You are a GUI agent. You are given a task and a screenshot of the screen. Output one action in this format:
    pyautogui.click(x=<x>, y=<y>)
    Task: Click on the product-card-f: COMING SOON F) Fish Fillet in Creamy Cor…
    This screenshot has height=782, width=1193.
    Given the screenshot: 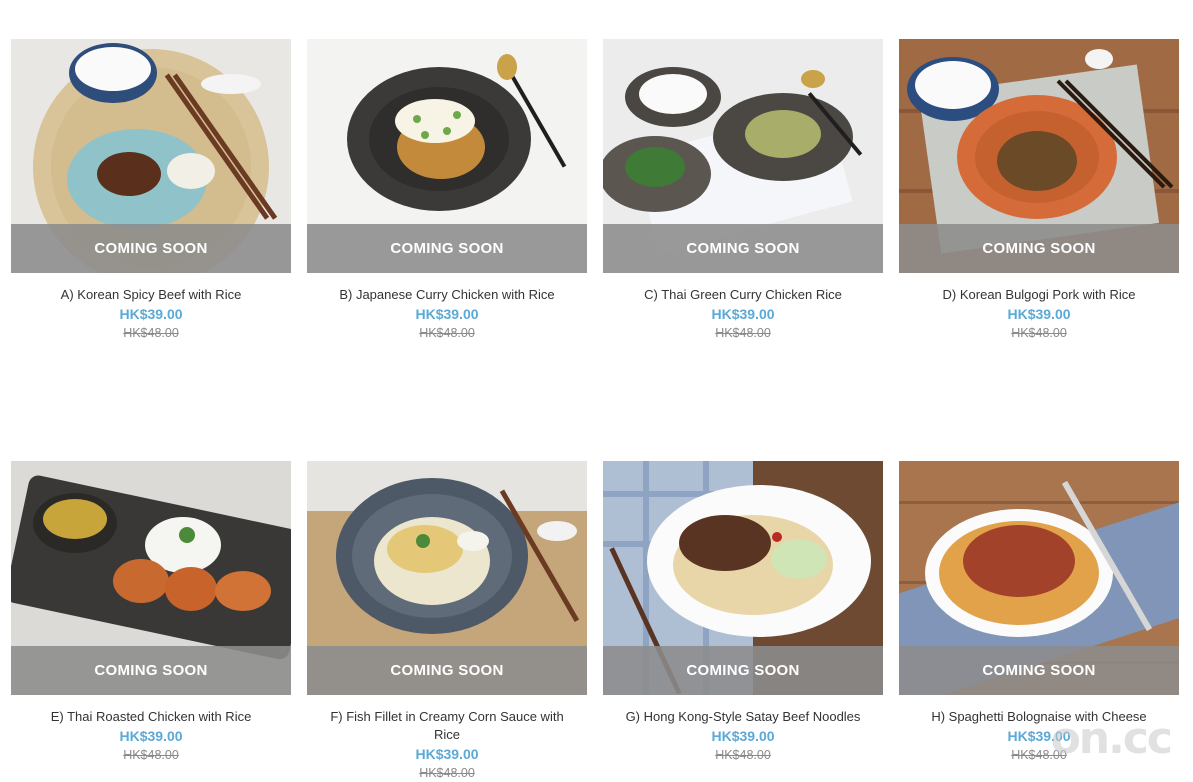 What is the action you would take?
    pyautogui.click(x=447, y=621)
    